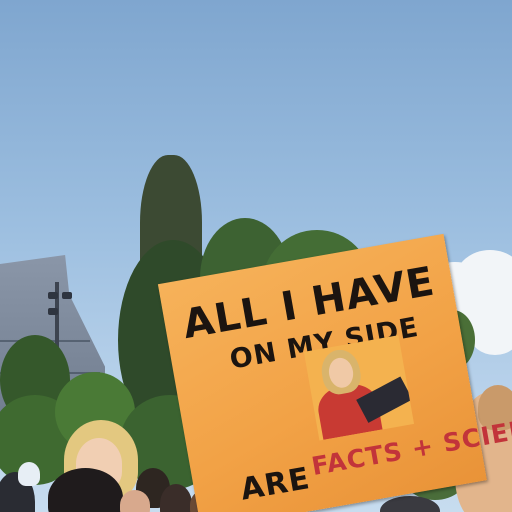  What do you see at coordinates (275, 484) in the screenshot?
I see `sign-line-3: ARE` at bounding box center [275, 484].